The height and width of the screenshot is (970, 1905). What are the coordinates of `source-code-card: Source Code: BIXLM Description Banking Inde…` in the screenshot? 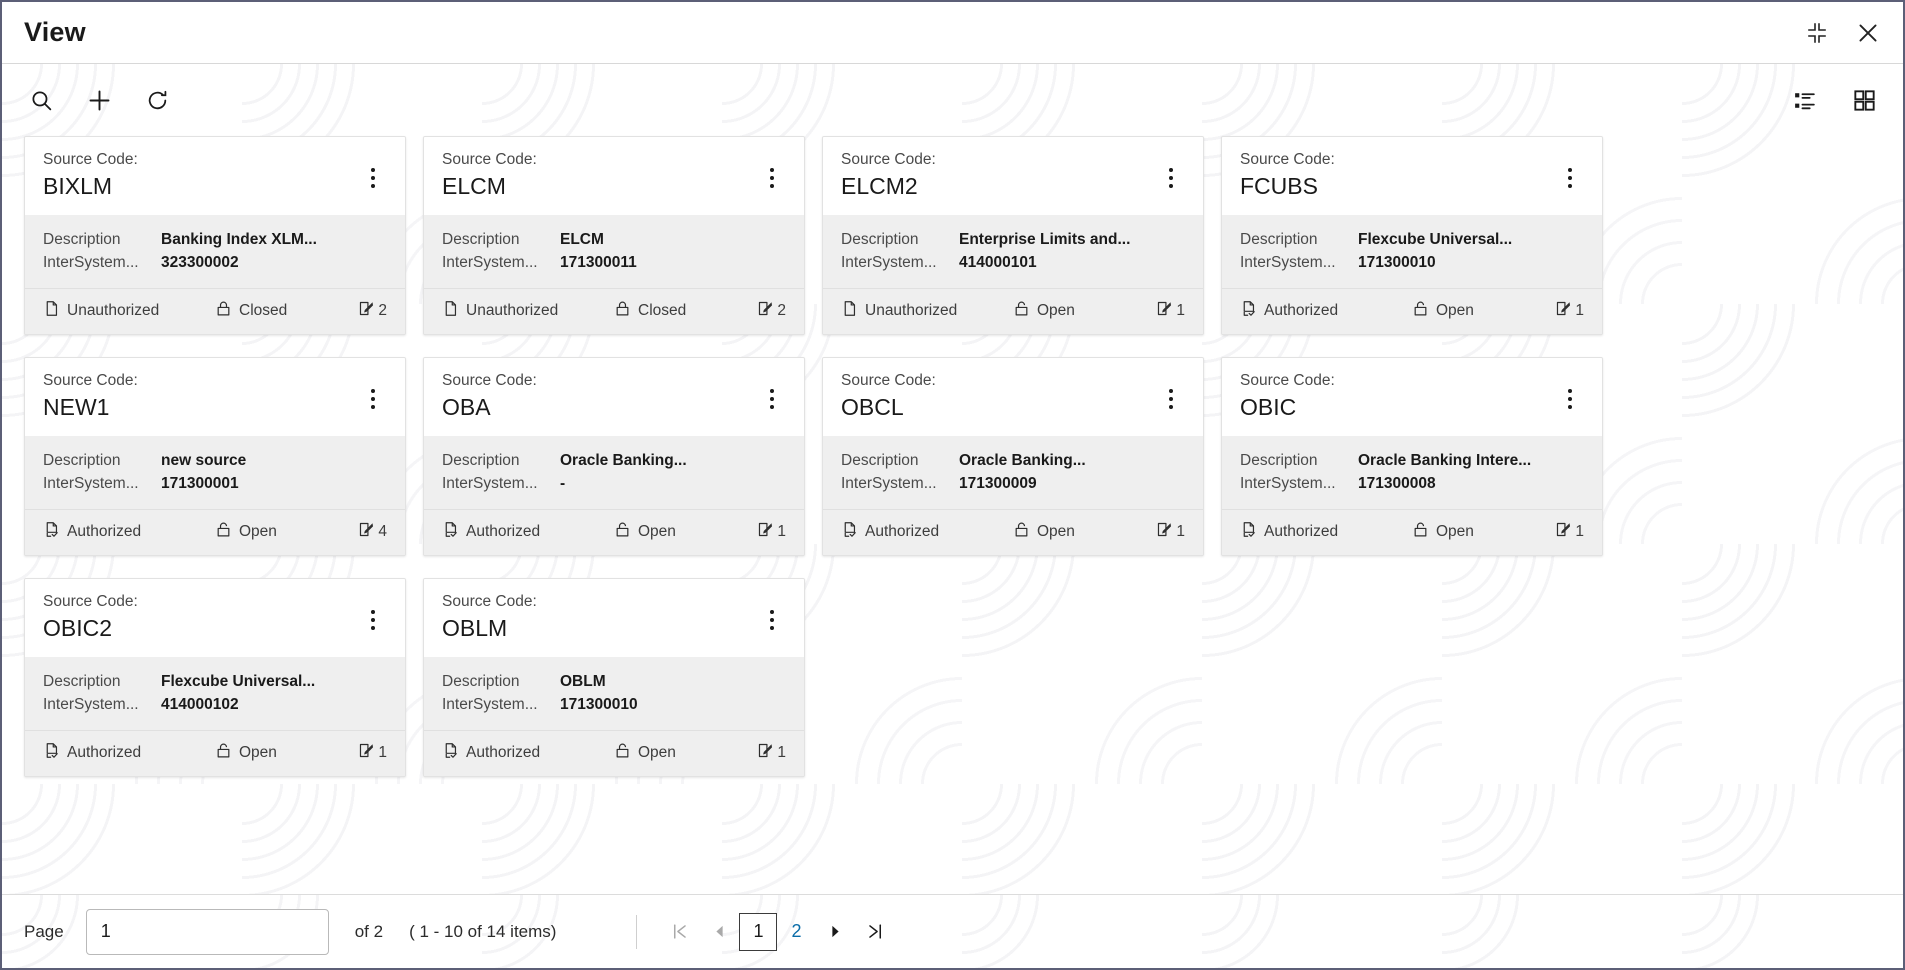 It's located at (215, 235).